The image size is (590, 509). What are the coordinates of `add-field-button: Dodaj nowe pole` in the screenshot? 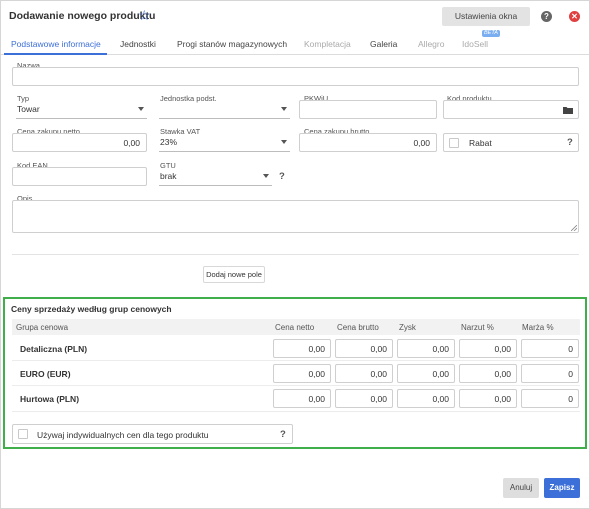 It's located at (234, 274).